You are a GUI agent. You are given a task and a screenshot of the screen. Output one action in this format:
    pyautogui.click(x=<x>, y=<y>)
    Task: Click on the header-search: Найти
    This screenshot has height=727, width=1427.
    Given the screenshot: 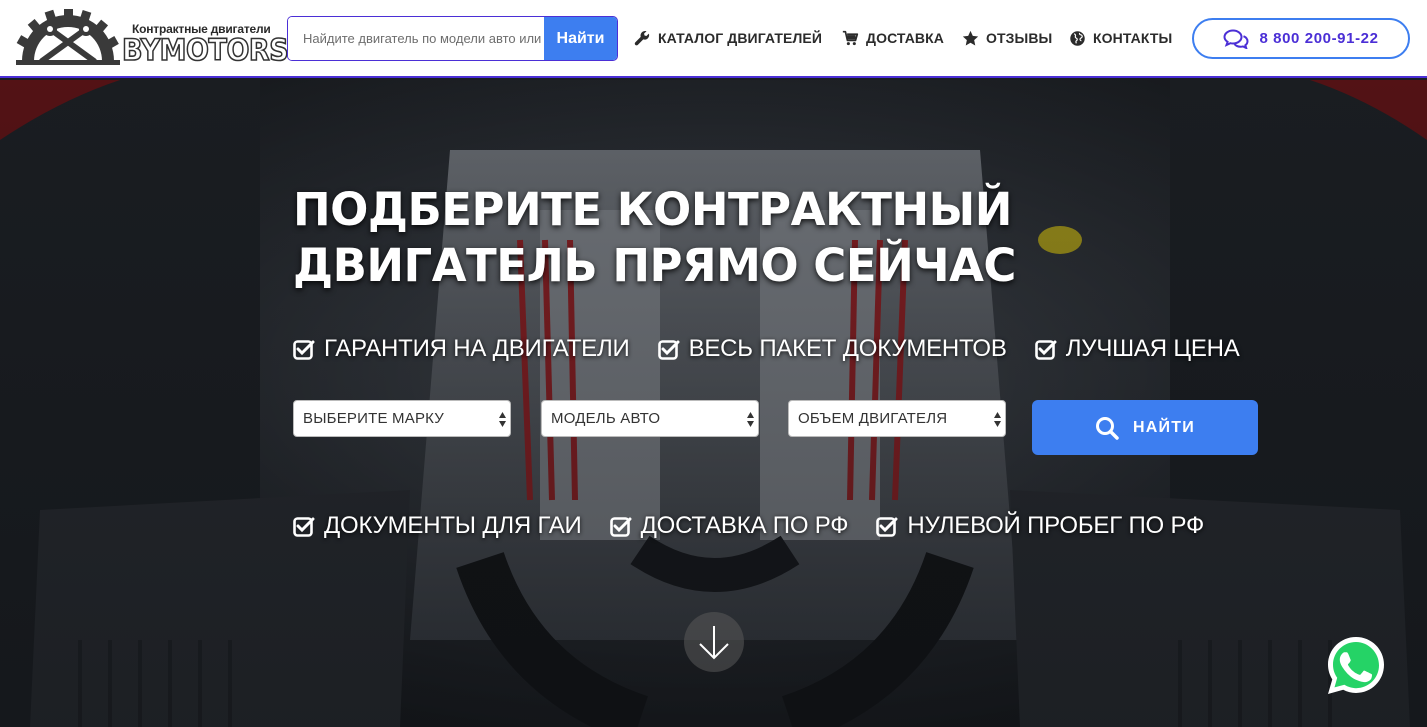 What is the action you would take?
    pyautogui.click(x=452, y=38)
    